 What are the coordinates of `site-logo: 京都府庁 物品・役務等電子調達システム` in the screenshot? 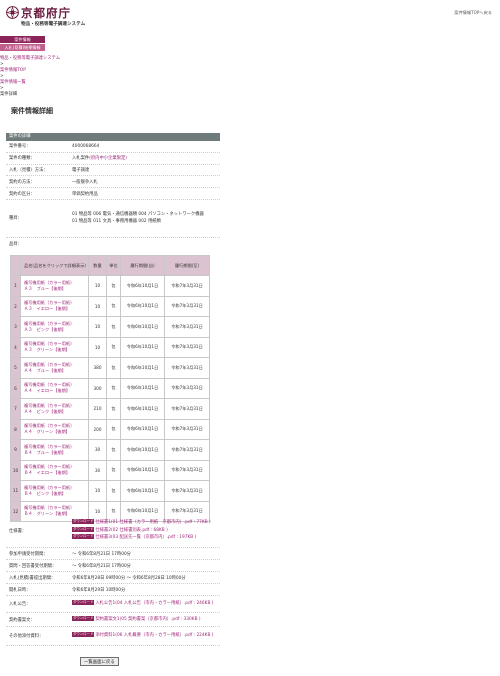 It's located at (51, 17).